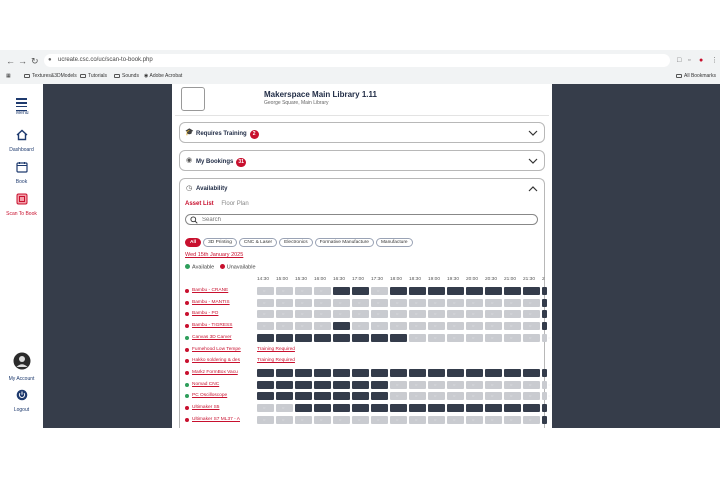 The image size is (720, 480). Describe the element at coordinates (21, 204) in the screenshot. I see `sidebar-item-scan-to-book: Scan To Book` at that location.